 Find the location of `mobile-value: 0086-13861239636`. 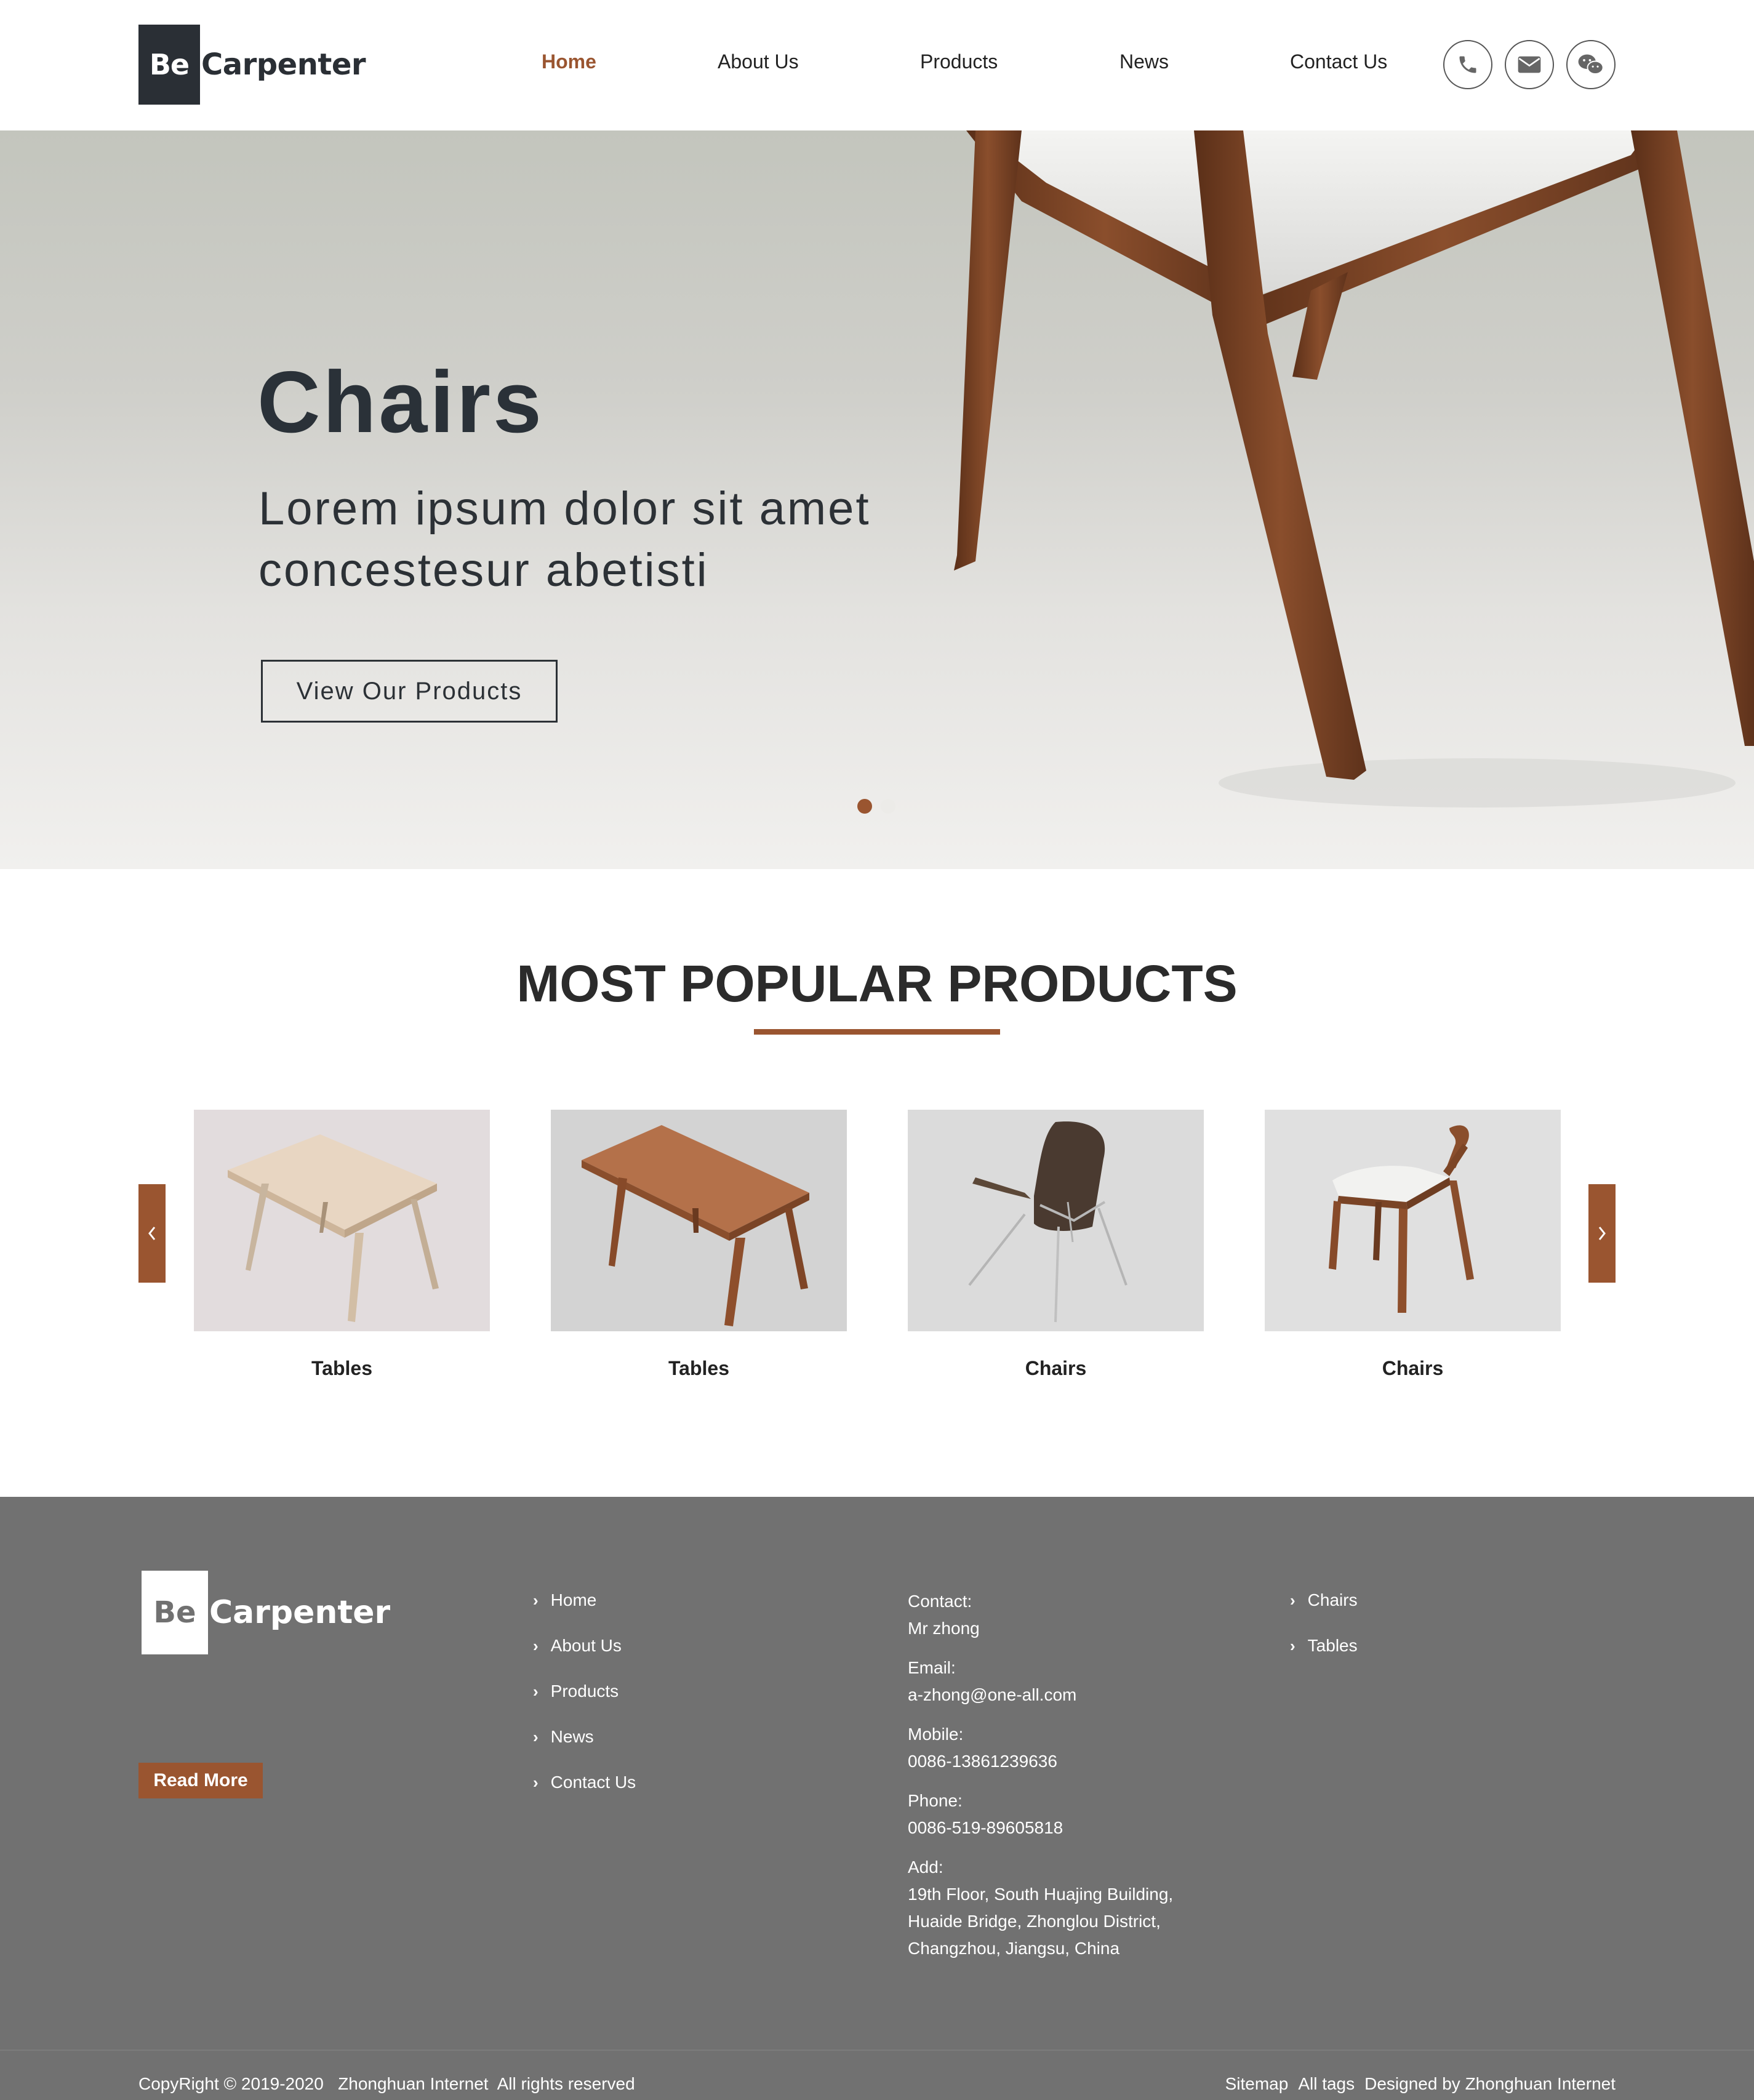

mobile-value: 0086-13861239636 is located at coordinates (983, 1762).